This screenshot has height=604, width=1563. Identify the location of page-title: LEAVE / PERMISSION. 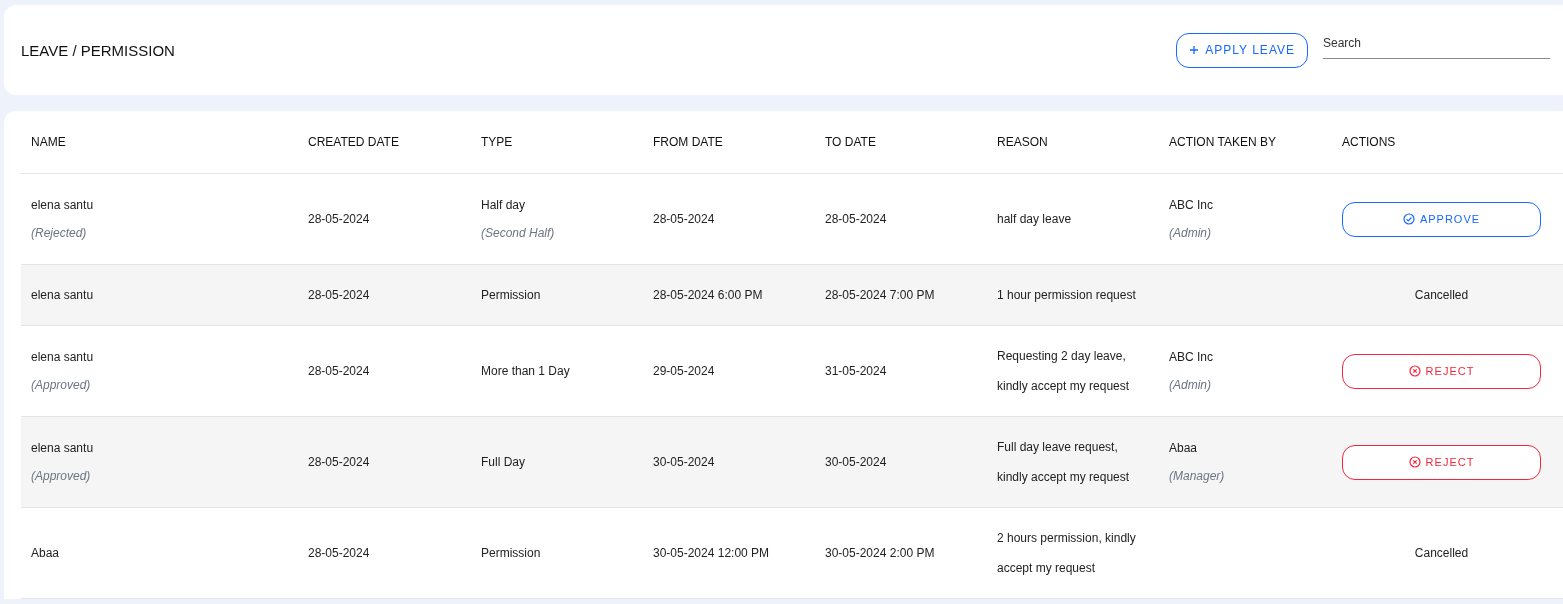
(98, 50).